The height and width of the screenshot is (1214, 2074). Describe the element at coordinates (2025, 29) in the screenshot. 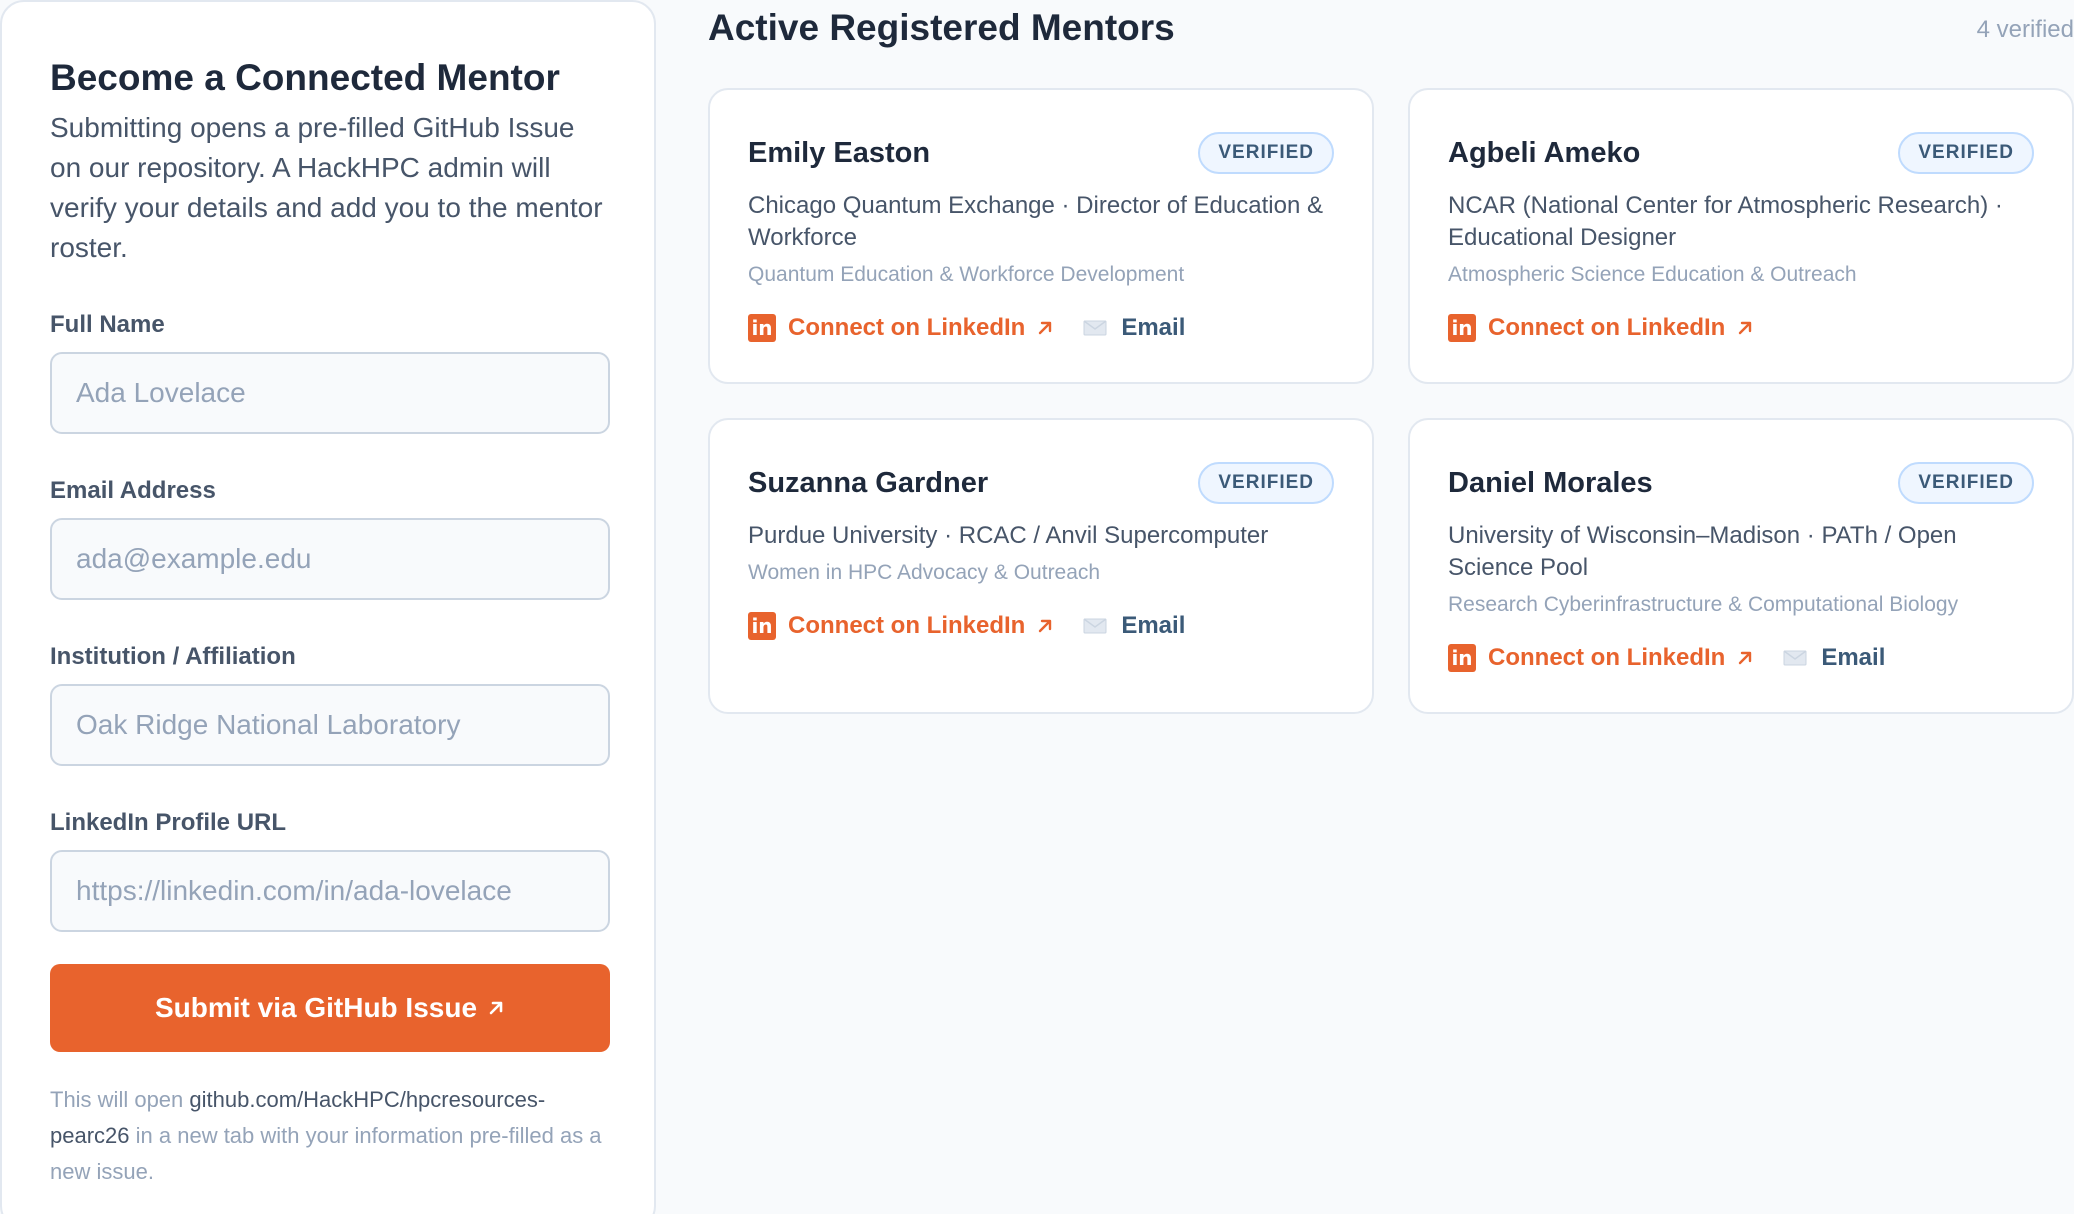

I see `verified-count: 4 verified` at that location.